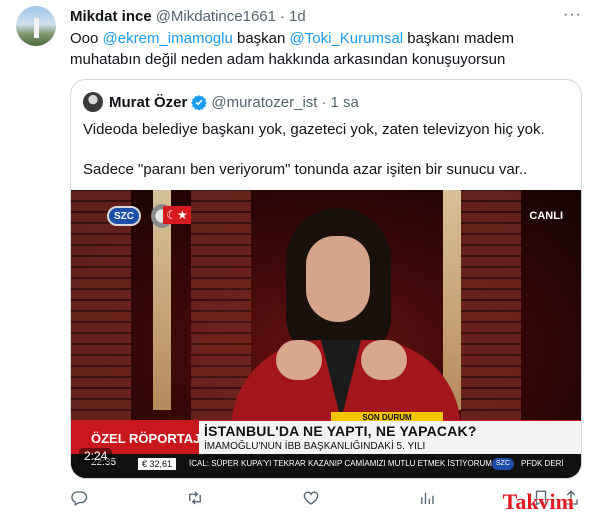 This screenshot has width=600, height=521. Describe the element at coordinates (338, 279) in the screenshot. I see `presenter-face` at that location.